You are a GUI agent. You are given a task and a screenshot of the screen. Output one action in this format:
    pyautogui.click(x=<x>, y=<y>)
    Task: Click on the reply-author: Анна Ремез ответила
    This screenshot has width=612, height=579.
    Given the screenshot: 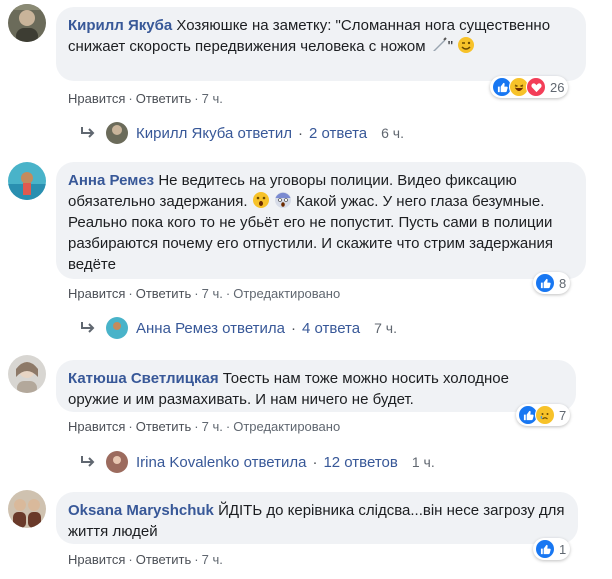 What is the action you would take?
    pyautogui.click(x=210, y=328)
    